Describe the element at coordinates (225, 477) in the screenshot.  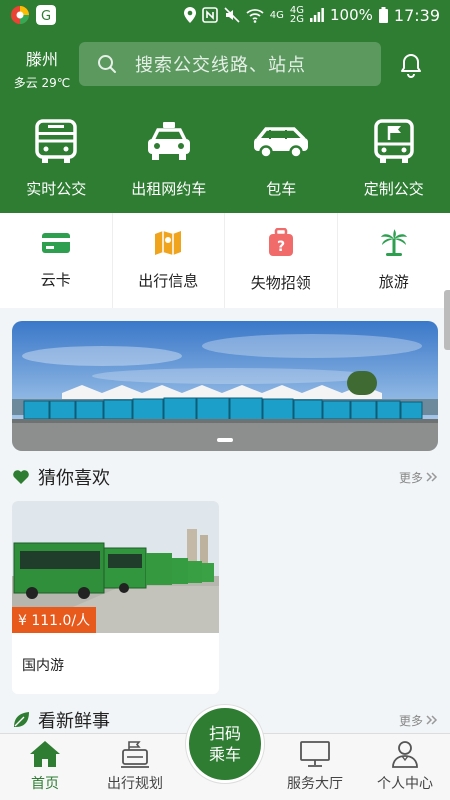
I see `section-header-guess: 猜你喜欢 更多` at that location.